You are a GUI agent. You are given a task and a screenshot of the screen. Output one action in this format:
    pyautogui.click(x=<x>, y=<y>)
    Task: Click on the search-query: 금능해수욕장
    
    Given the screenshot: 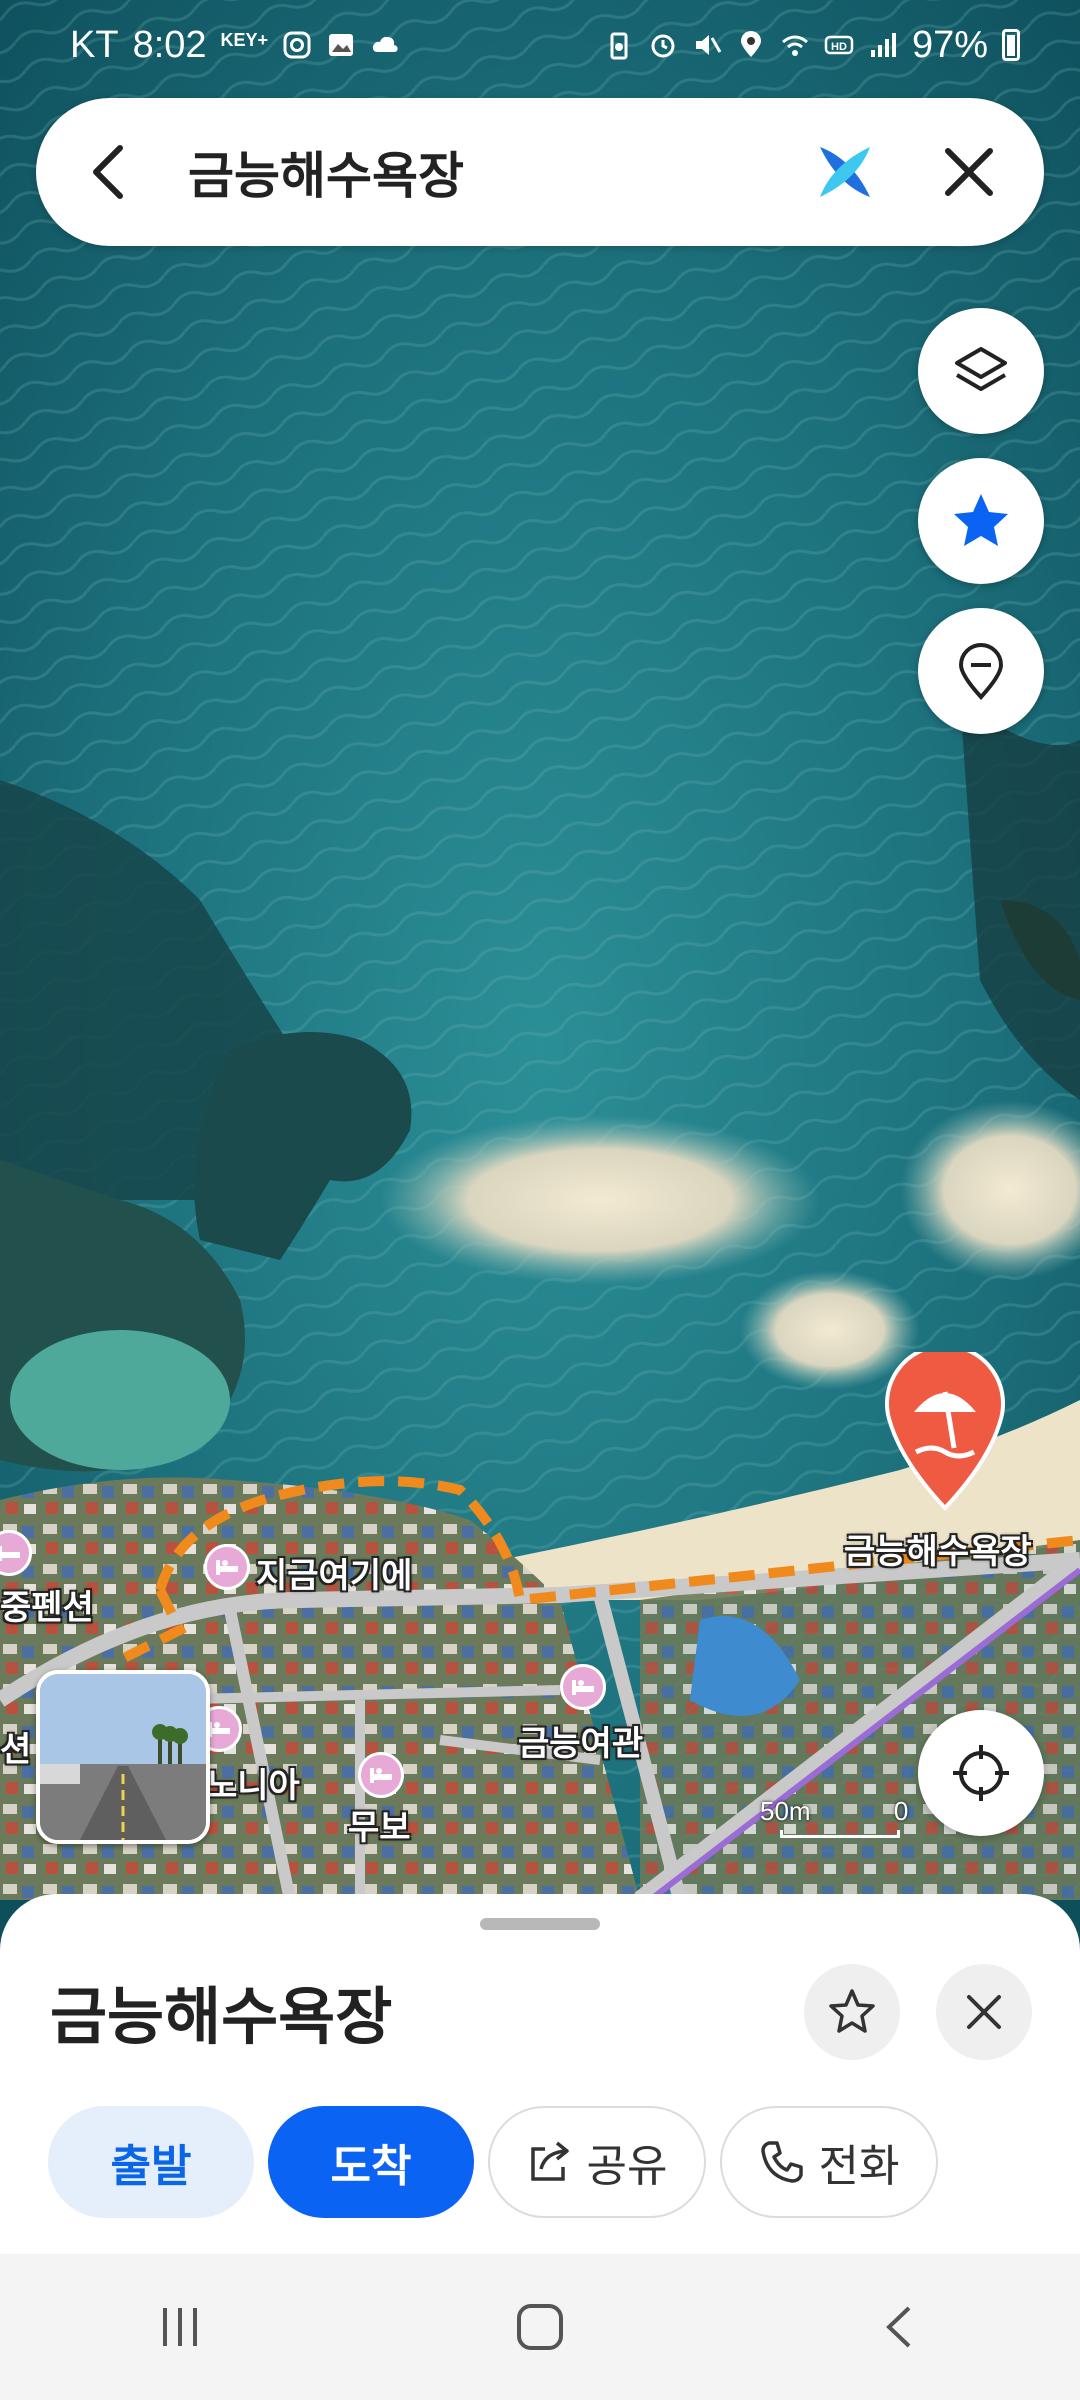 What is the action you would take?
    pyautogui.click(x=484, y=172)
    